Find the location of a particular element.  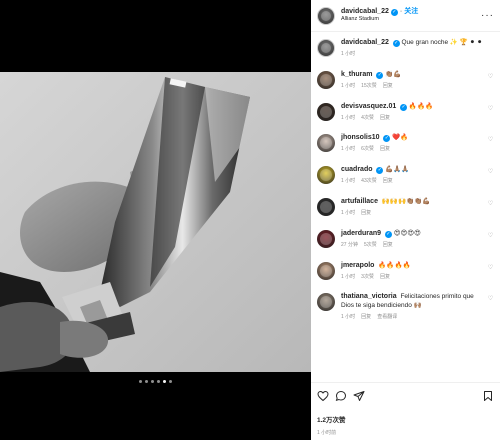

post-actions: 1.2万次赞 1 小时前 is located at coordinates (405, 409).